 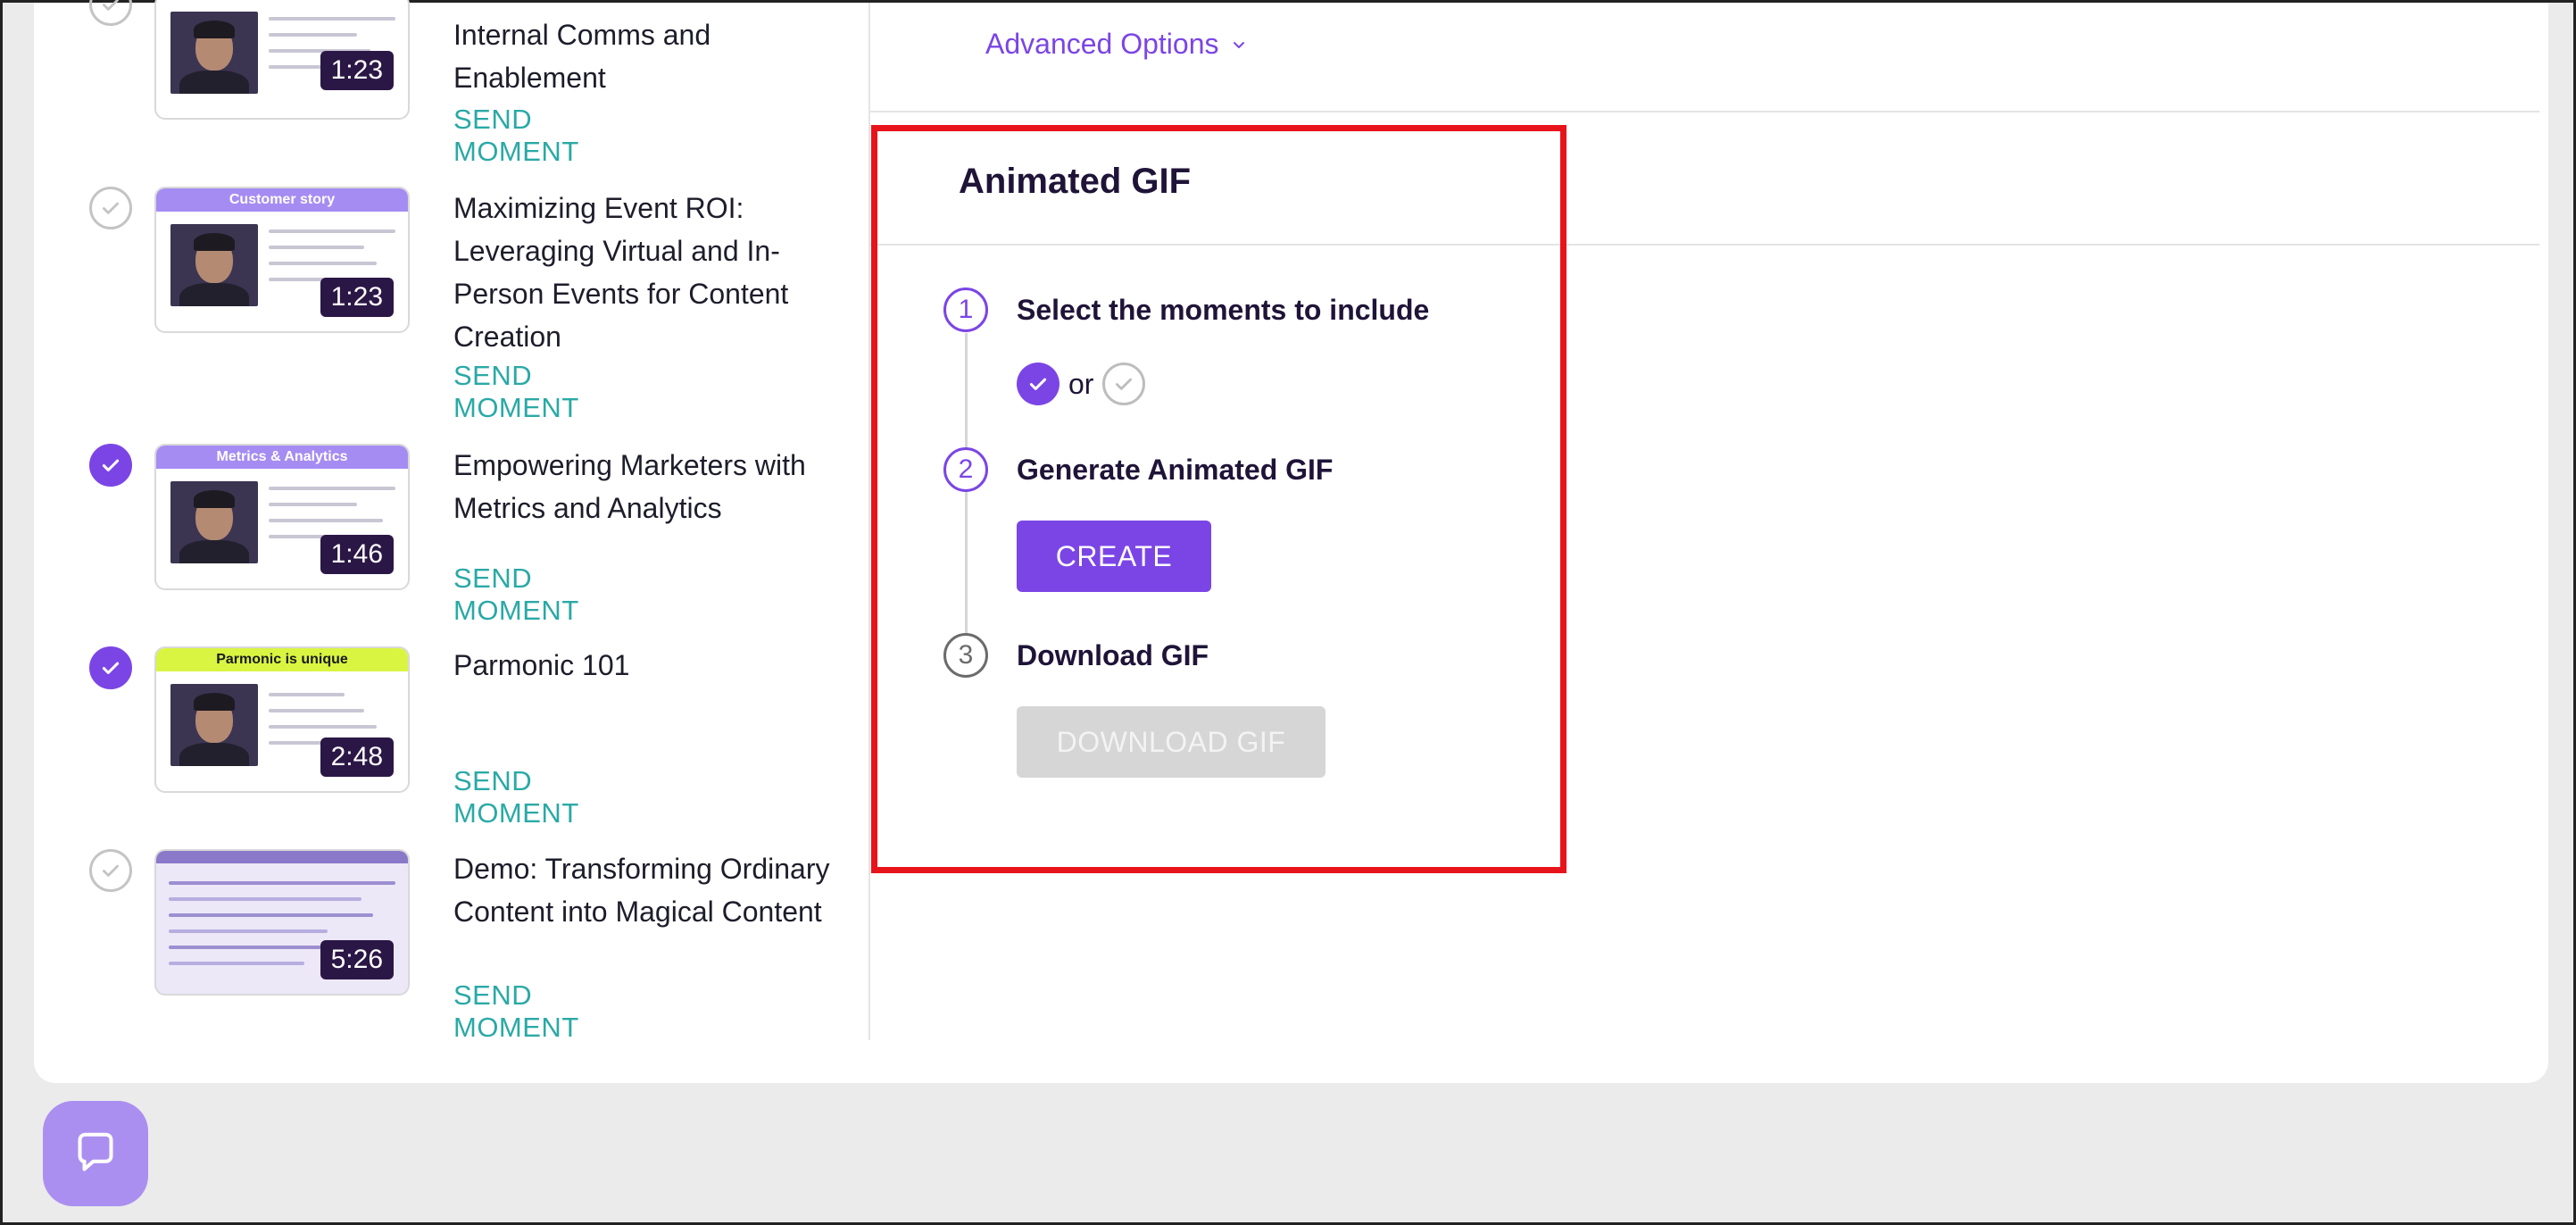 What do you see at coordinates (1704, 112) in the screenshot?
I see `section-divider` at bounding box center [1704, 112].